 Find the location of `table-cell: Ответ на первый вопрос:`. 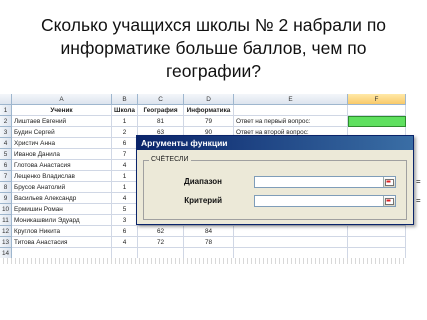

table-cell: Ответ на первый вопрос: is located at coordinates (291, 121).